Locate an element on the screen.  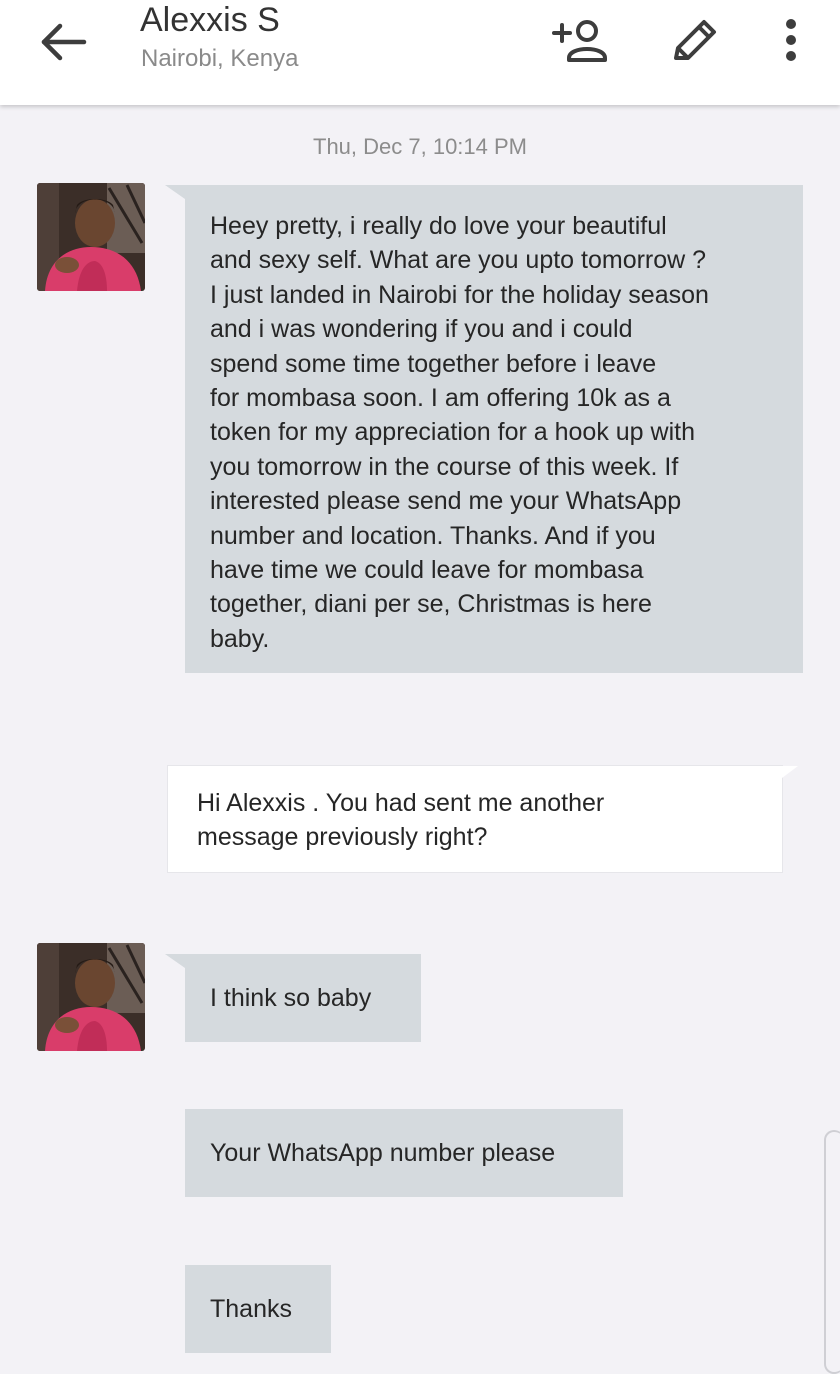
more-options-button is located at coordinates (791, 41).